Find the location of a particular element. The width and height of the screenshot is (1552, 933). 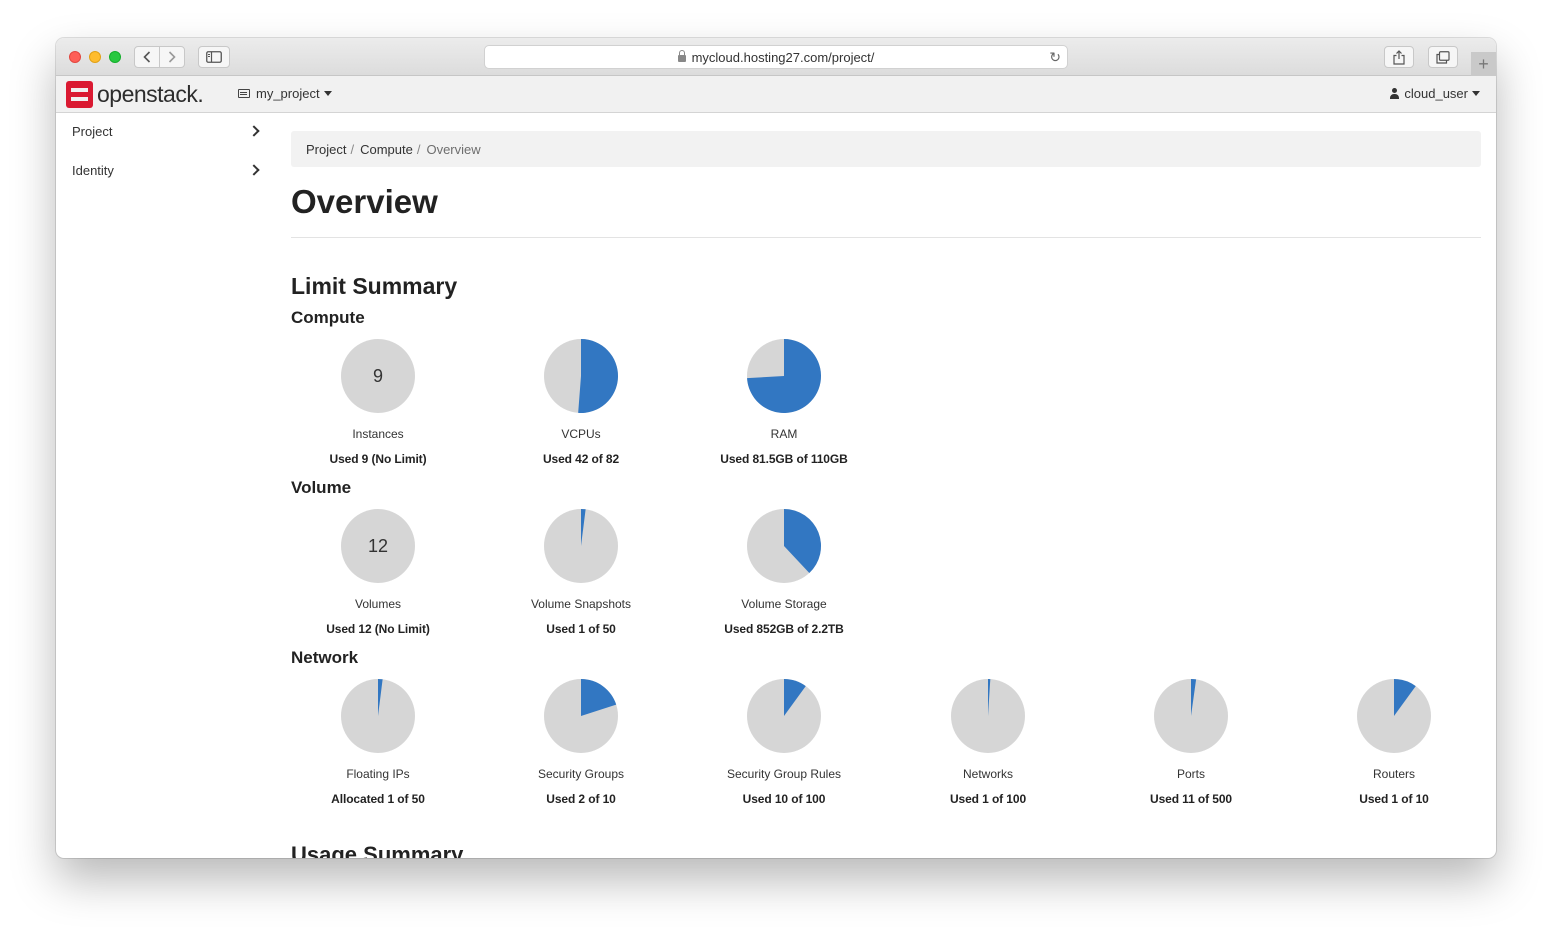

limit-chart-volumes: 12 Volumes Used 12 (No Limit) is located at coordinates (378, 572).